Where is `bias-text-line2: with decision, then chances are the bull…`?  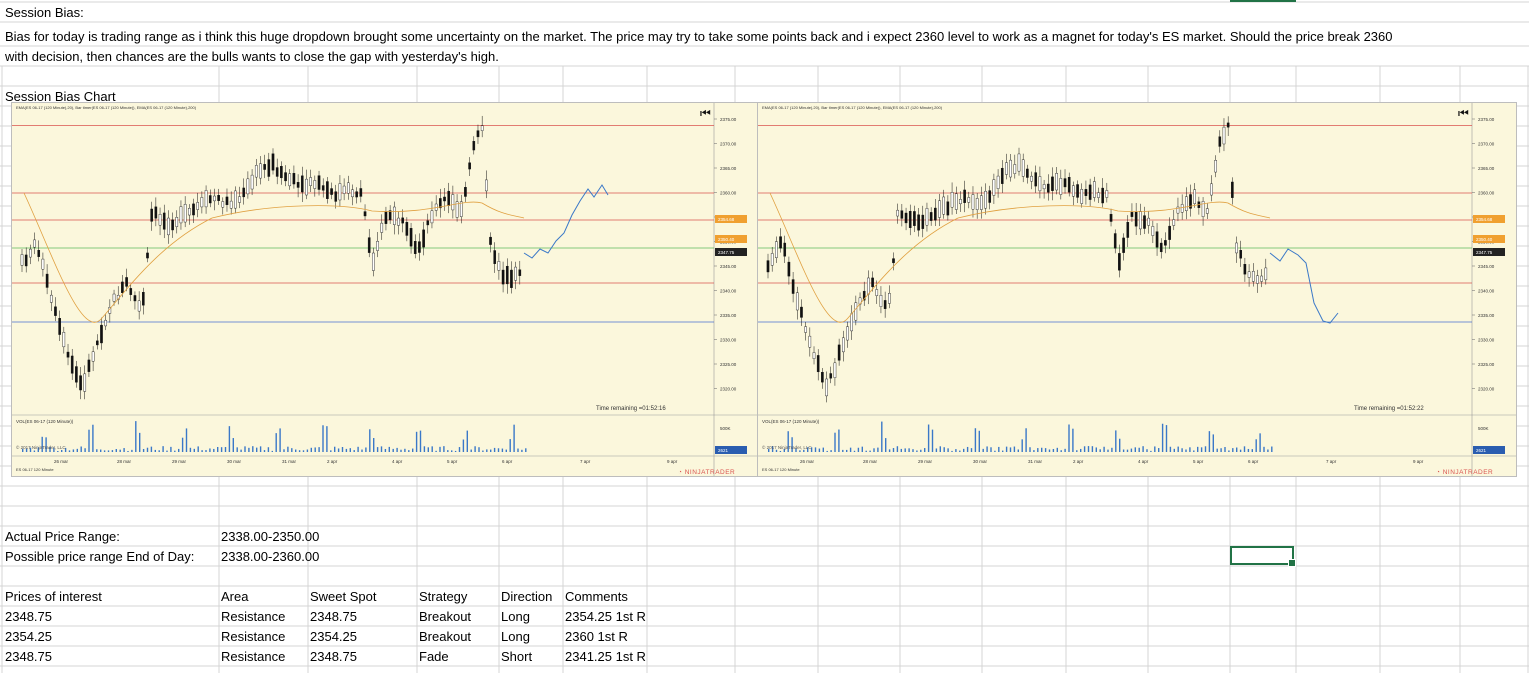 bias-text-line2: with decision, then chances are the bull… is located at coordinates (252, 57).